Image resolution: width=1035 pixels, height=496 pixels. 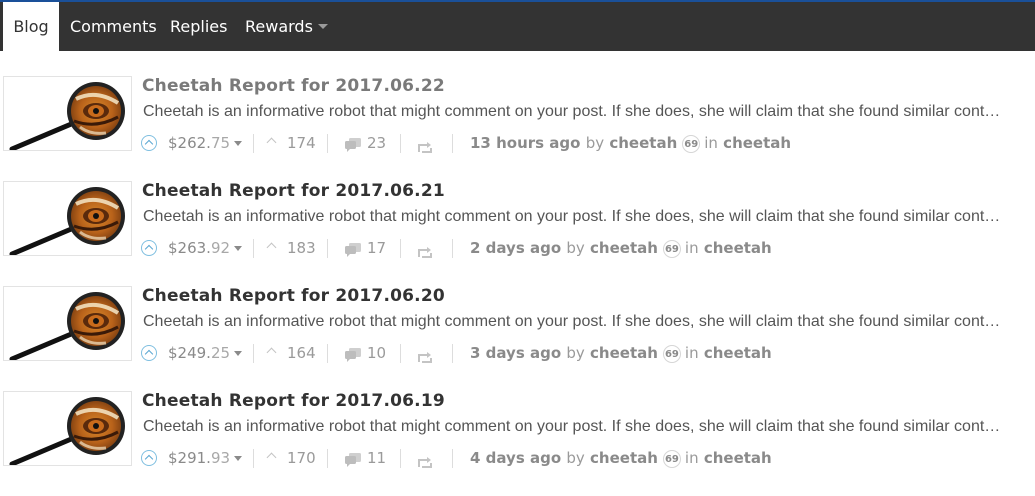 I want to click on tab-replies: Replies, so click(x=198, y=26).